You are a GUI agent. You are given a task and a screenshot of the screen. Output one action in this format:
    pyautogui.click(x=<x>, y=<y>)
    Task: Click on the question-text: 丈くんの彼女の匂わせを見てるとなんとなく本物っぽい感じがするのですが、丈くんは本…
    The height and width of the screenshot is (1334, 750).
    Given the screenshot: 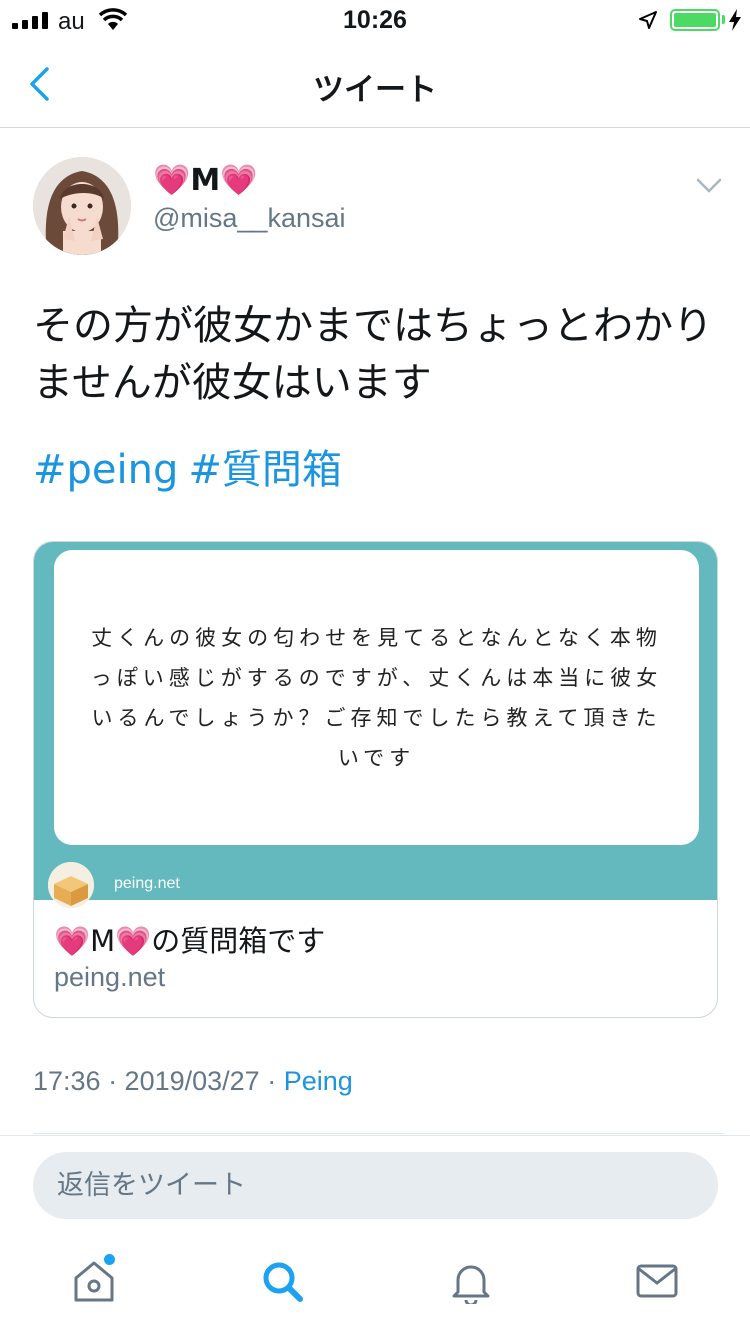 What is the action you would take?
    pyautogui.click(x=376, y=697)
    